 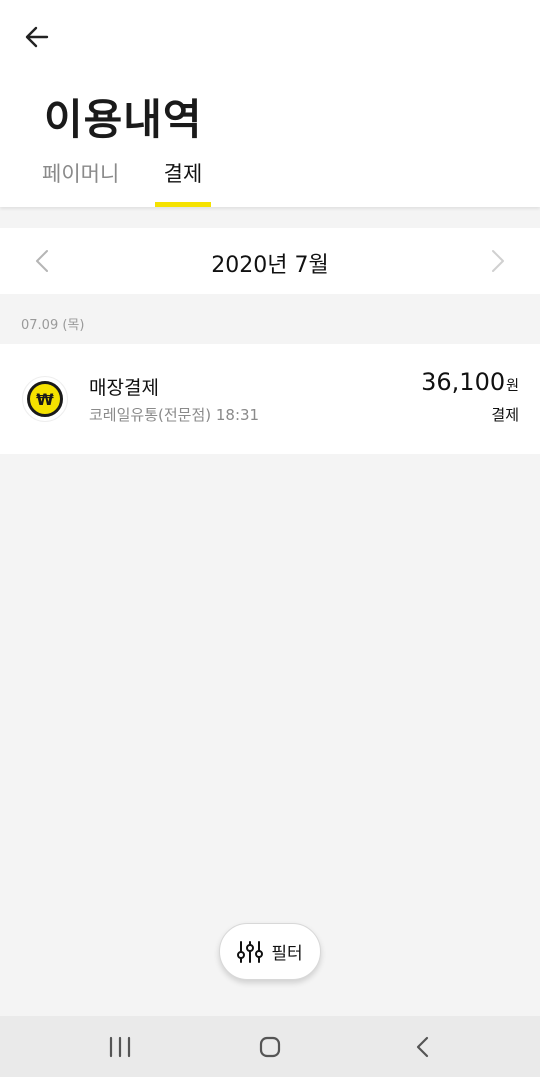 What do you see at coordinates (174, 415) in the screenshot?
I see `transaction-merchant-time: 코레일유통(전문점) 18:31` at bounding box center [174, 415].